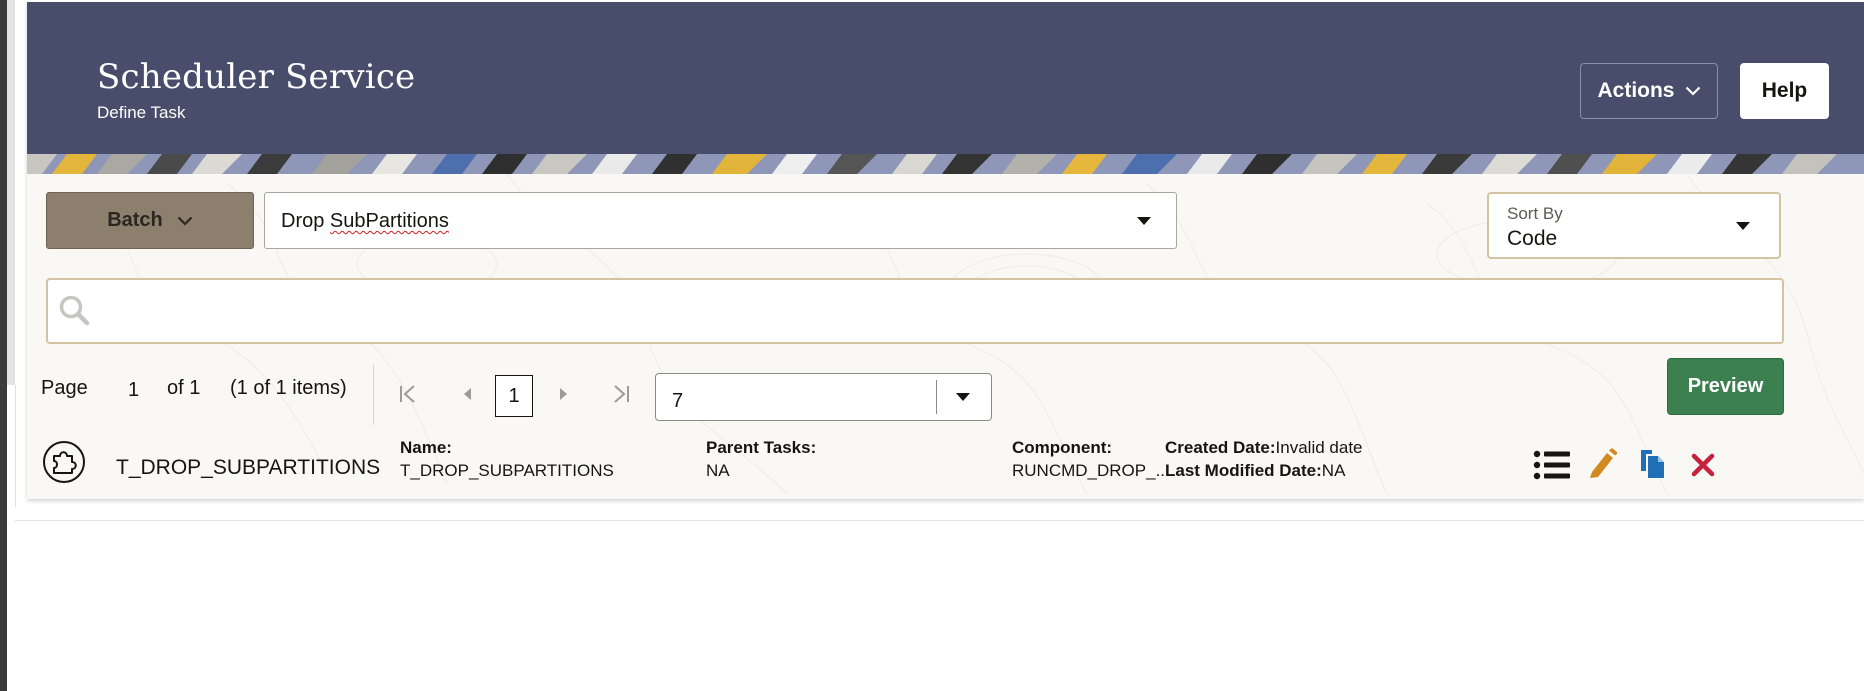 The image size is (1864, 691). I want to click on list-icon, so click(1552, 465).